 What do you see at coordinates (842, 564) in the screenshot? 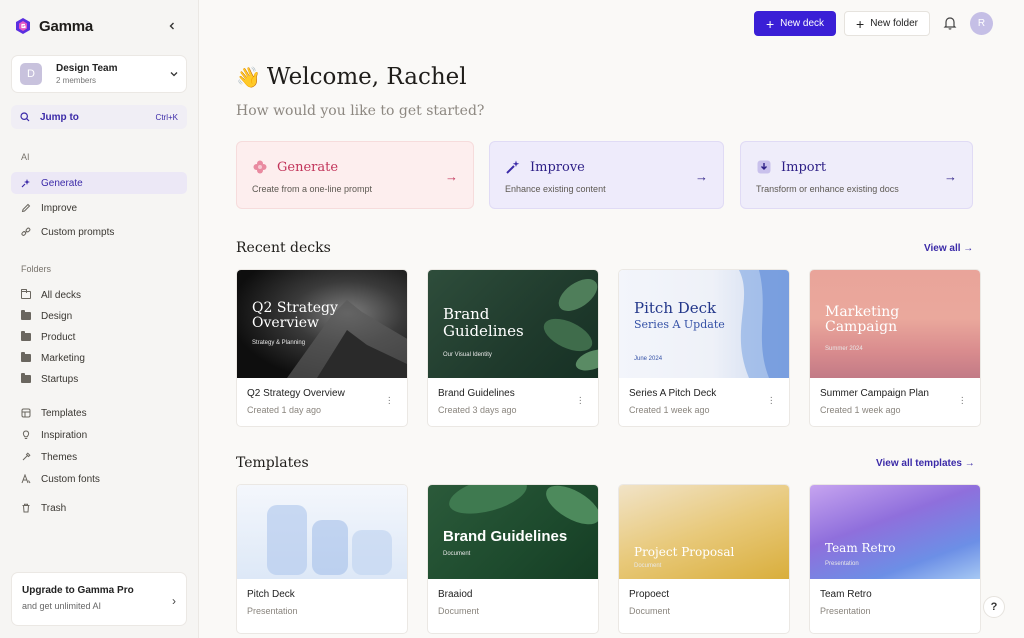
I see `template-thumb-subtitle: Presentation` at bounding box center [842, 564].